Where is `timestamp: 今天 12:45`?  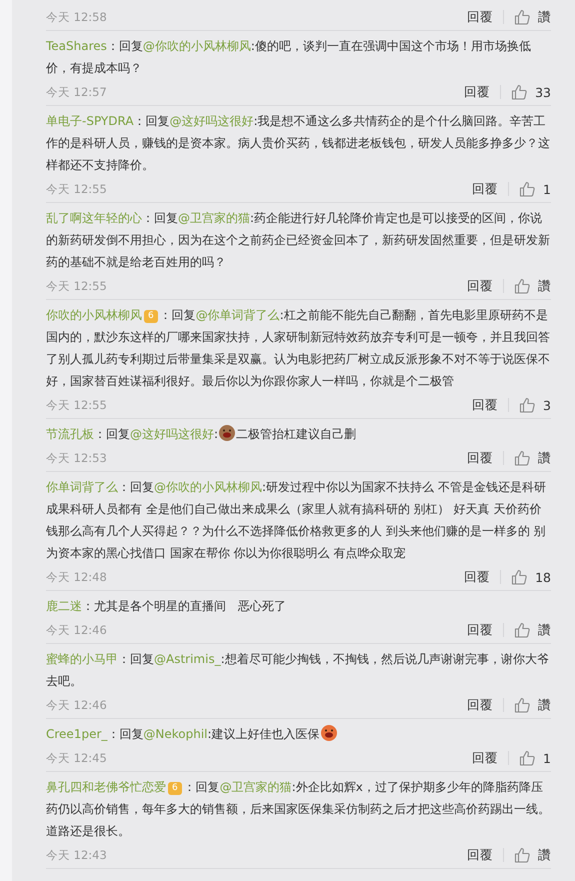 timestamp: 今天 12:45 is located at coordinates (76, 758).